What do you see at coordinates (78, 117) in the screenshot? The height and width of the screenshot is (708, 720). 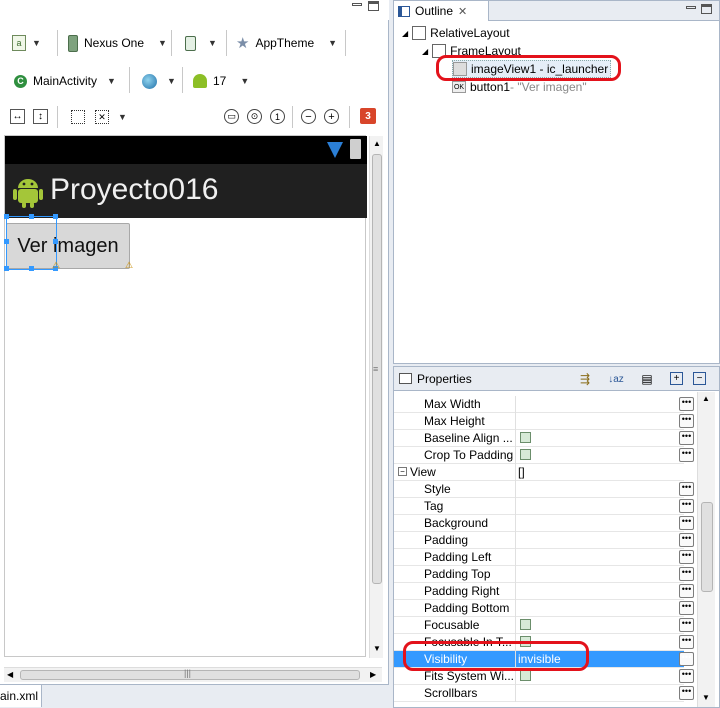 I see `show-margins-icon` at bounding box center [78, 117].